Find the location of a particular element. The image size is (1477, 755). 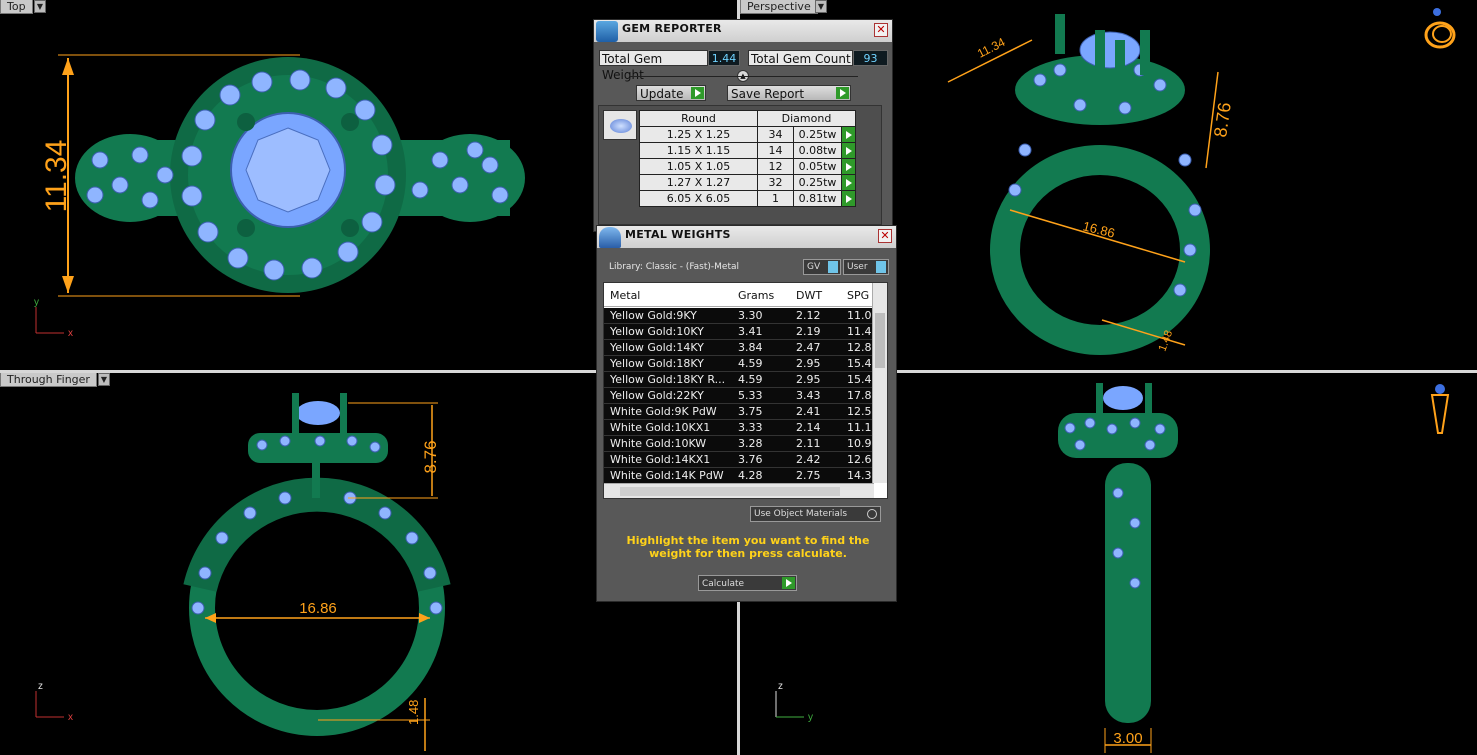

gv-info-icon is located at coordinates (833, 267).